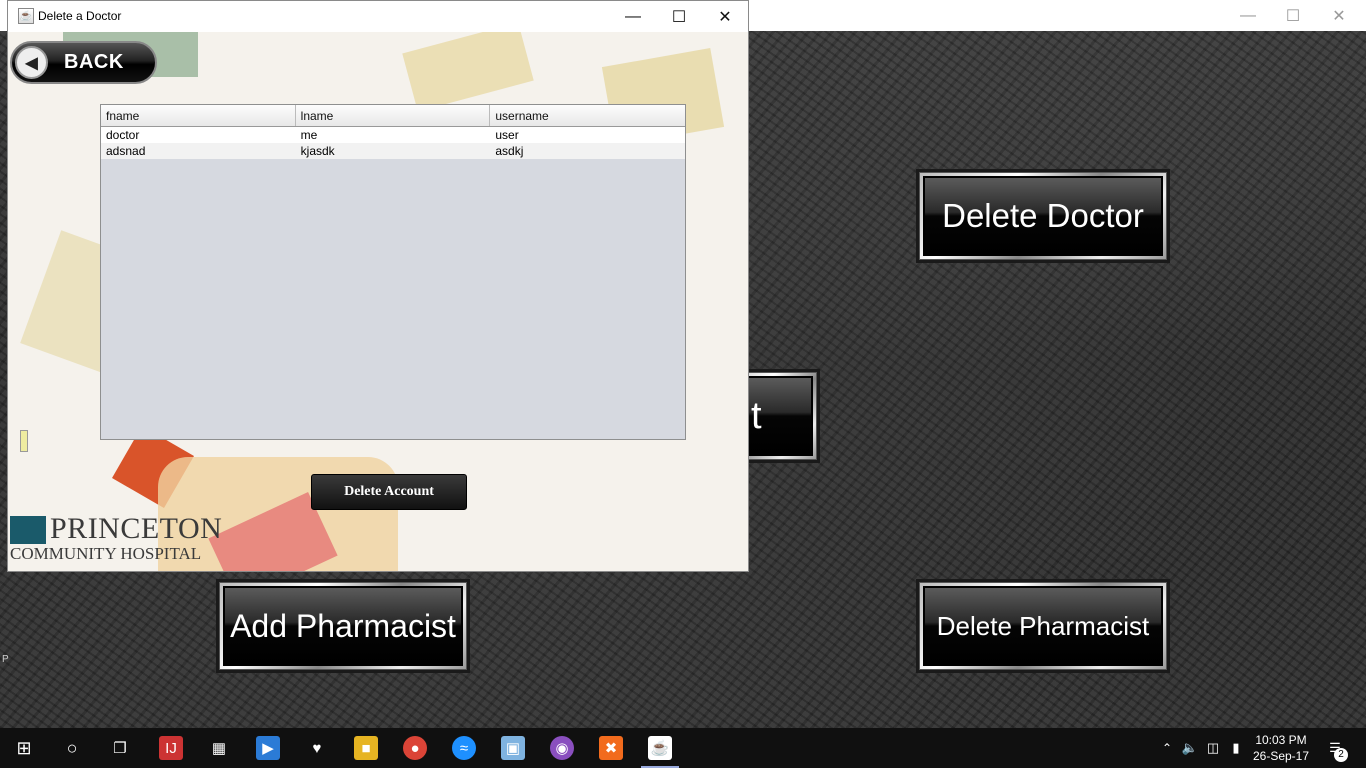 Image resolution: width=1366 pixels, height=768 pixels. Describe the element at coordinates (106, 553) in the screenshot. I see `logo-subtitle: COMMUNITY HOSPITAL` at that location.